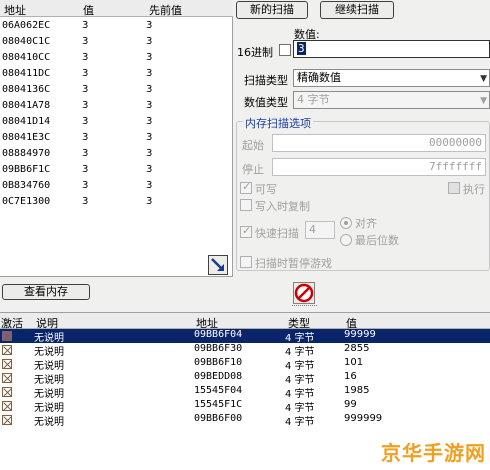  Describe the element at coordinates (116, 170) in the screenshot. I see `found-row: 09BB6F1C 3 3` at that location.